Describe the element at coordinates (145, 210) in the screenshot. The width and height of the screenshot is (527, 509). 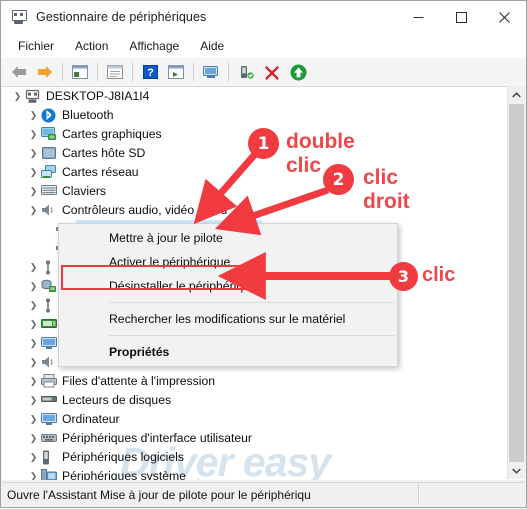
I see `tree-item-label: Contrôleurs audio, vidéo et jeu` at that location.